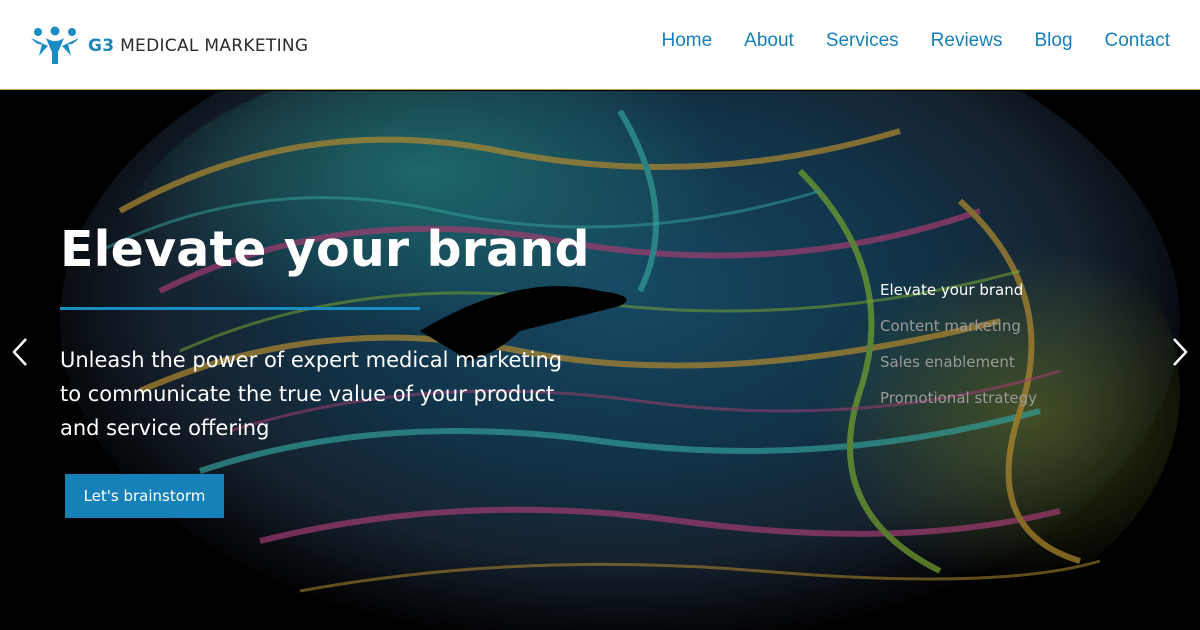 The image size is (1200, 630). Describe the element at coordinates (144, 496) in the screenshot. I see `lets-brainstorm-button: Let's brainstorm` at that location.